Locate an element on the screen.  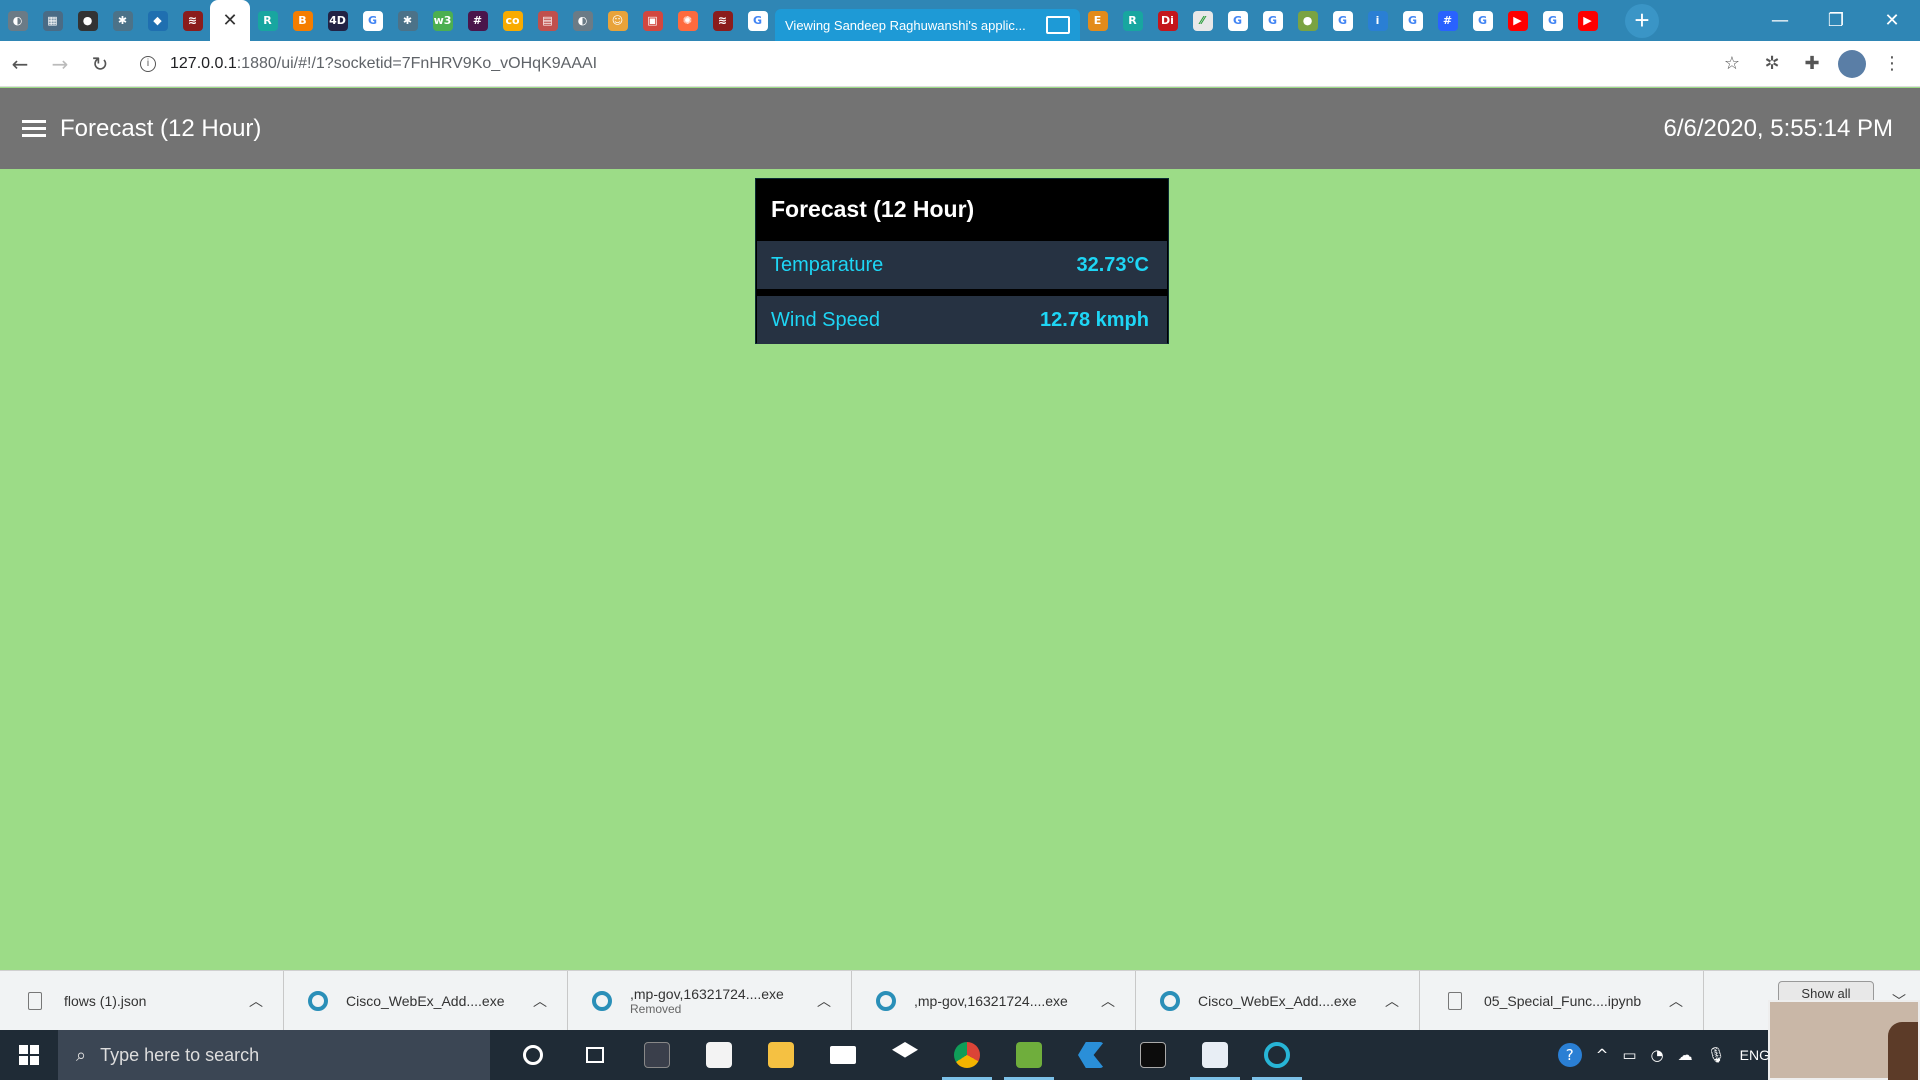
forward-button: → is located at coordinates (60, 64).